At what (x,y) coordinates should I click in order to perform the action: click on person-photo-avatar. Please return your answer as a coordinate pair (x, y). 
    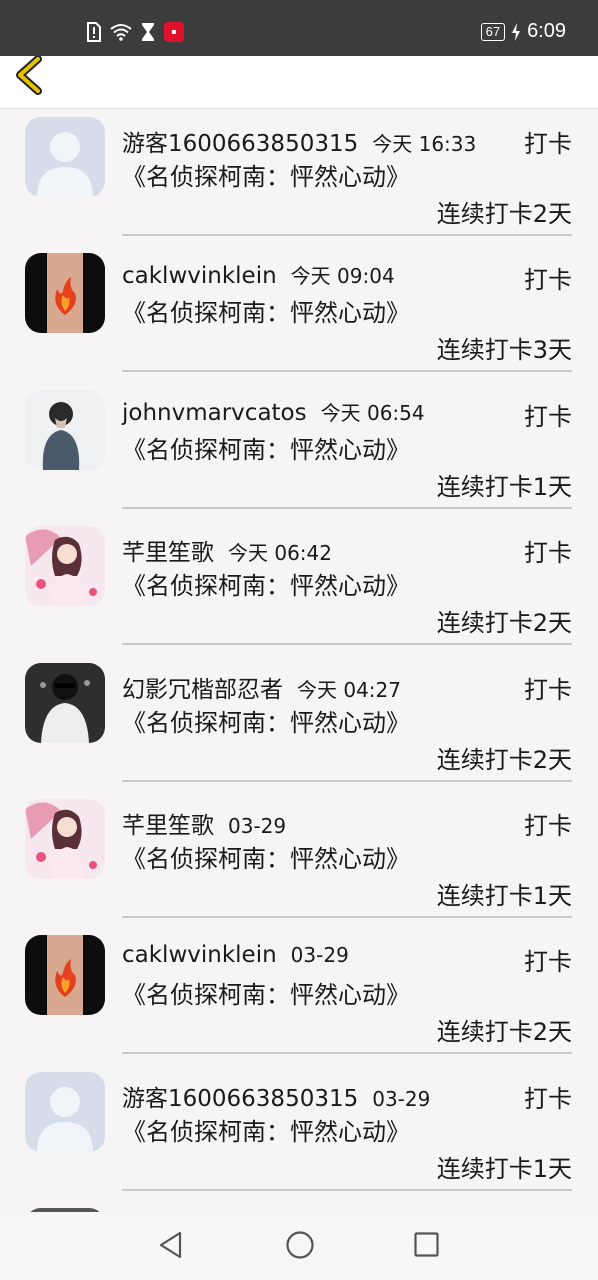
    Looking at the image, I should click on (65, 429).